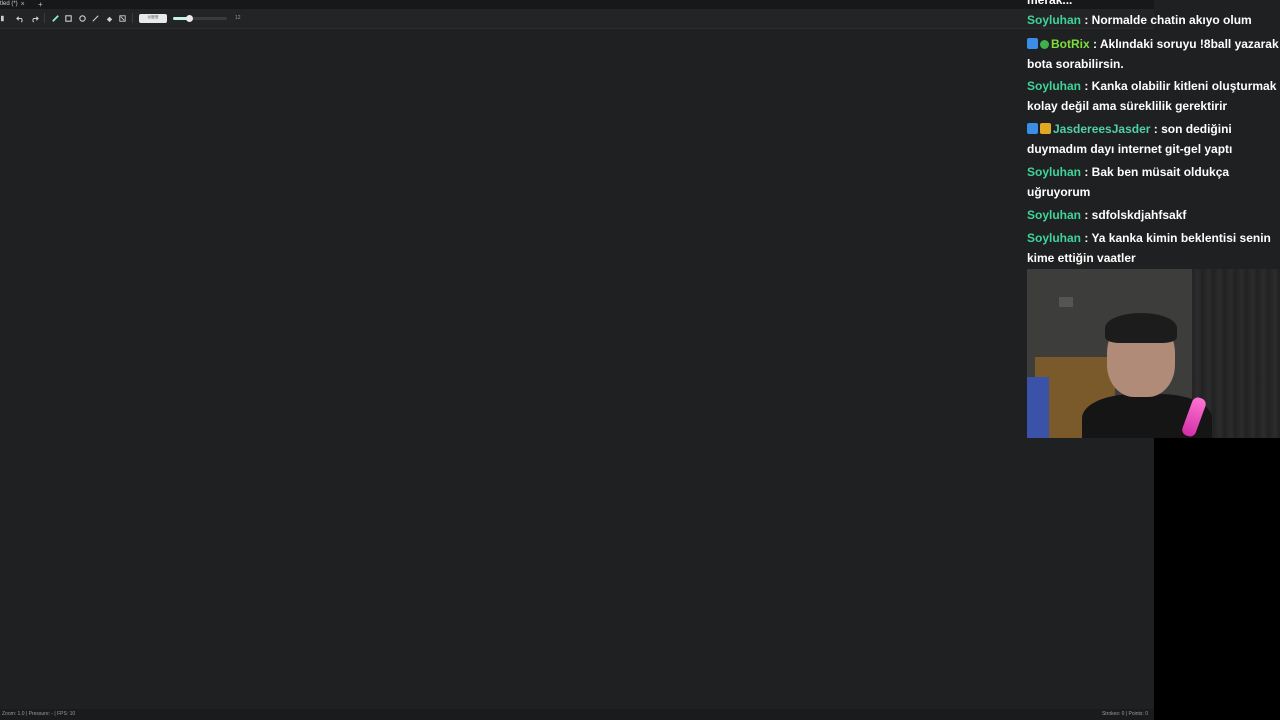 This screenshot has width=1280, height=720. Describe the element at coordinates (9, 4) in the screenshot. I see `tab-title: tled (*)` at that location.